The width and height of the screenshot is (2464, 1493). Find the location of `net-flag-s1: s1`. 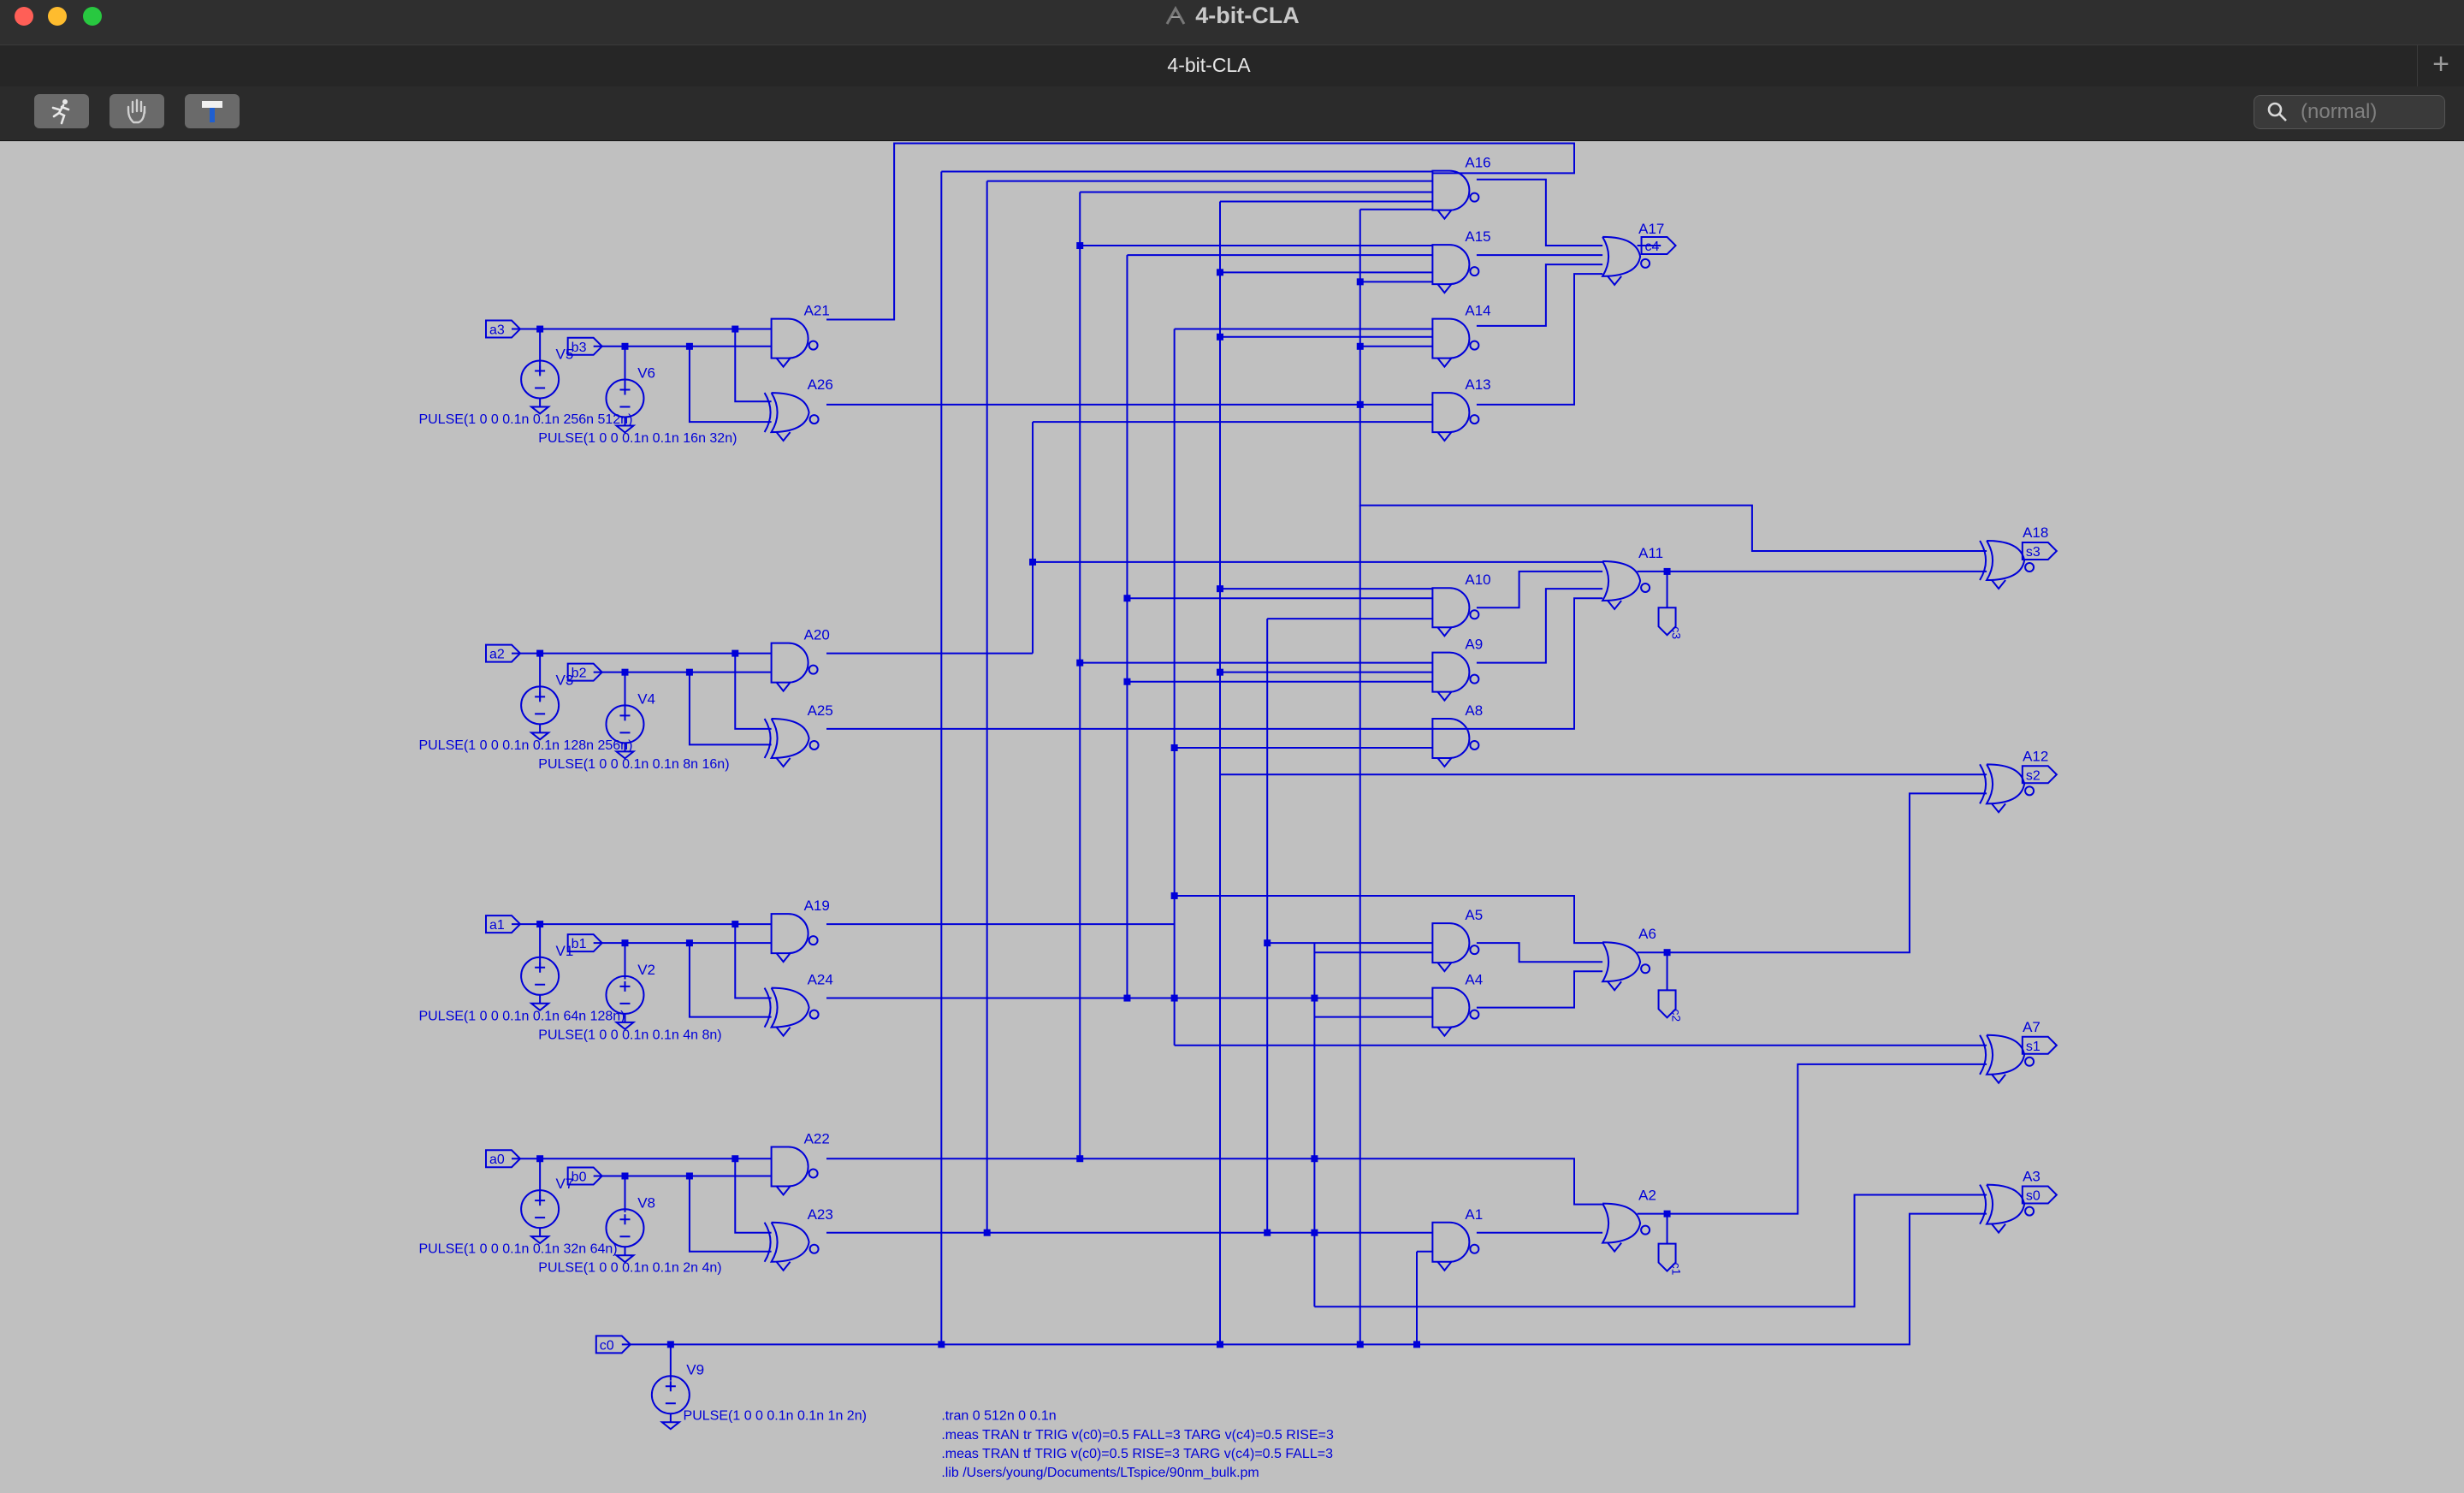

net-flag-s1: s1 is located at coordinates (2039, 1045).